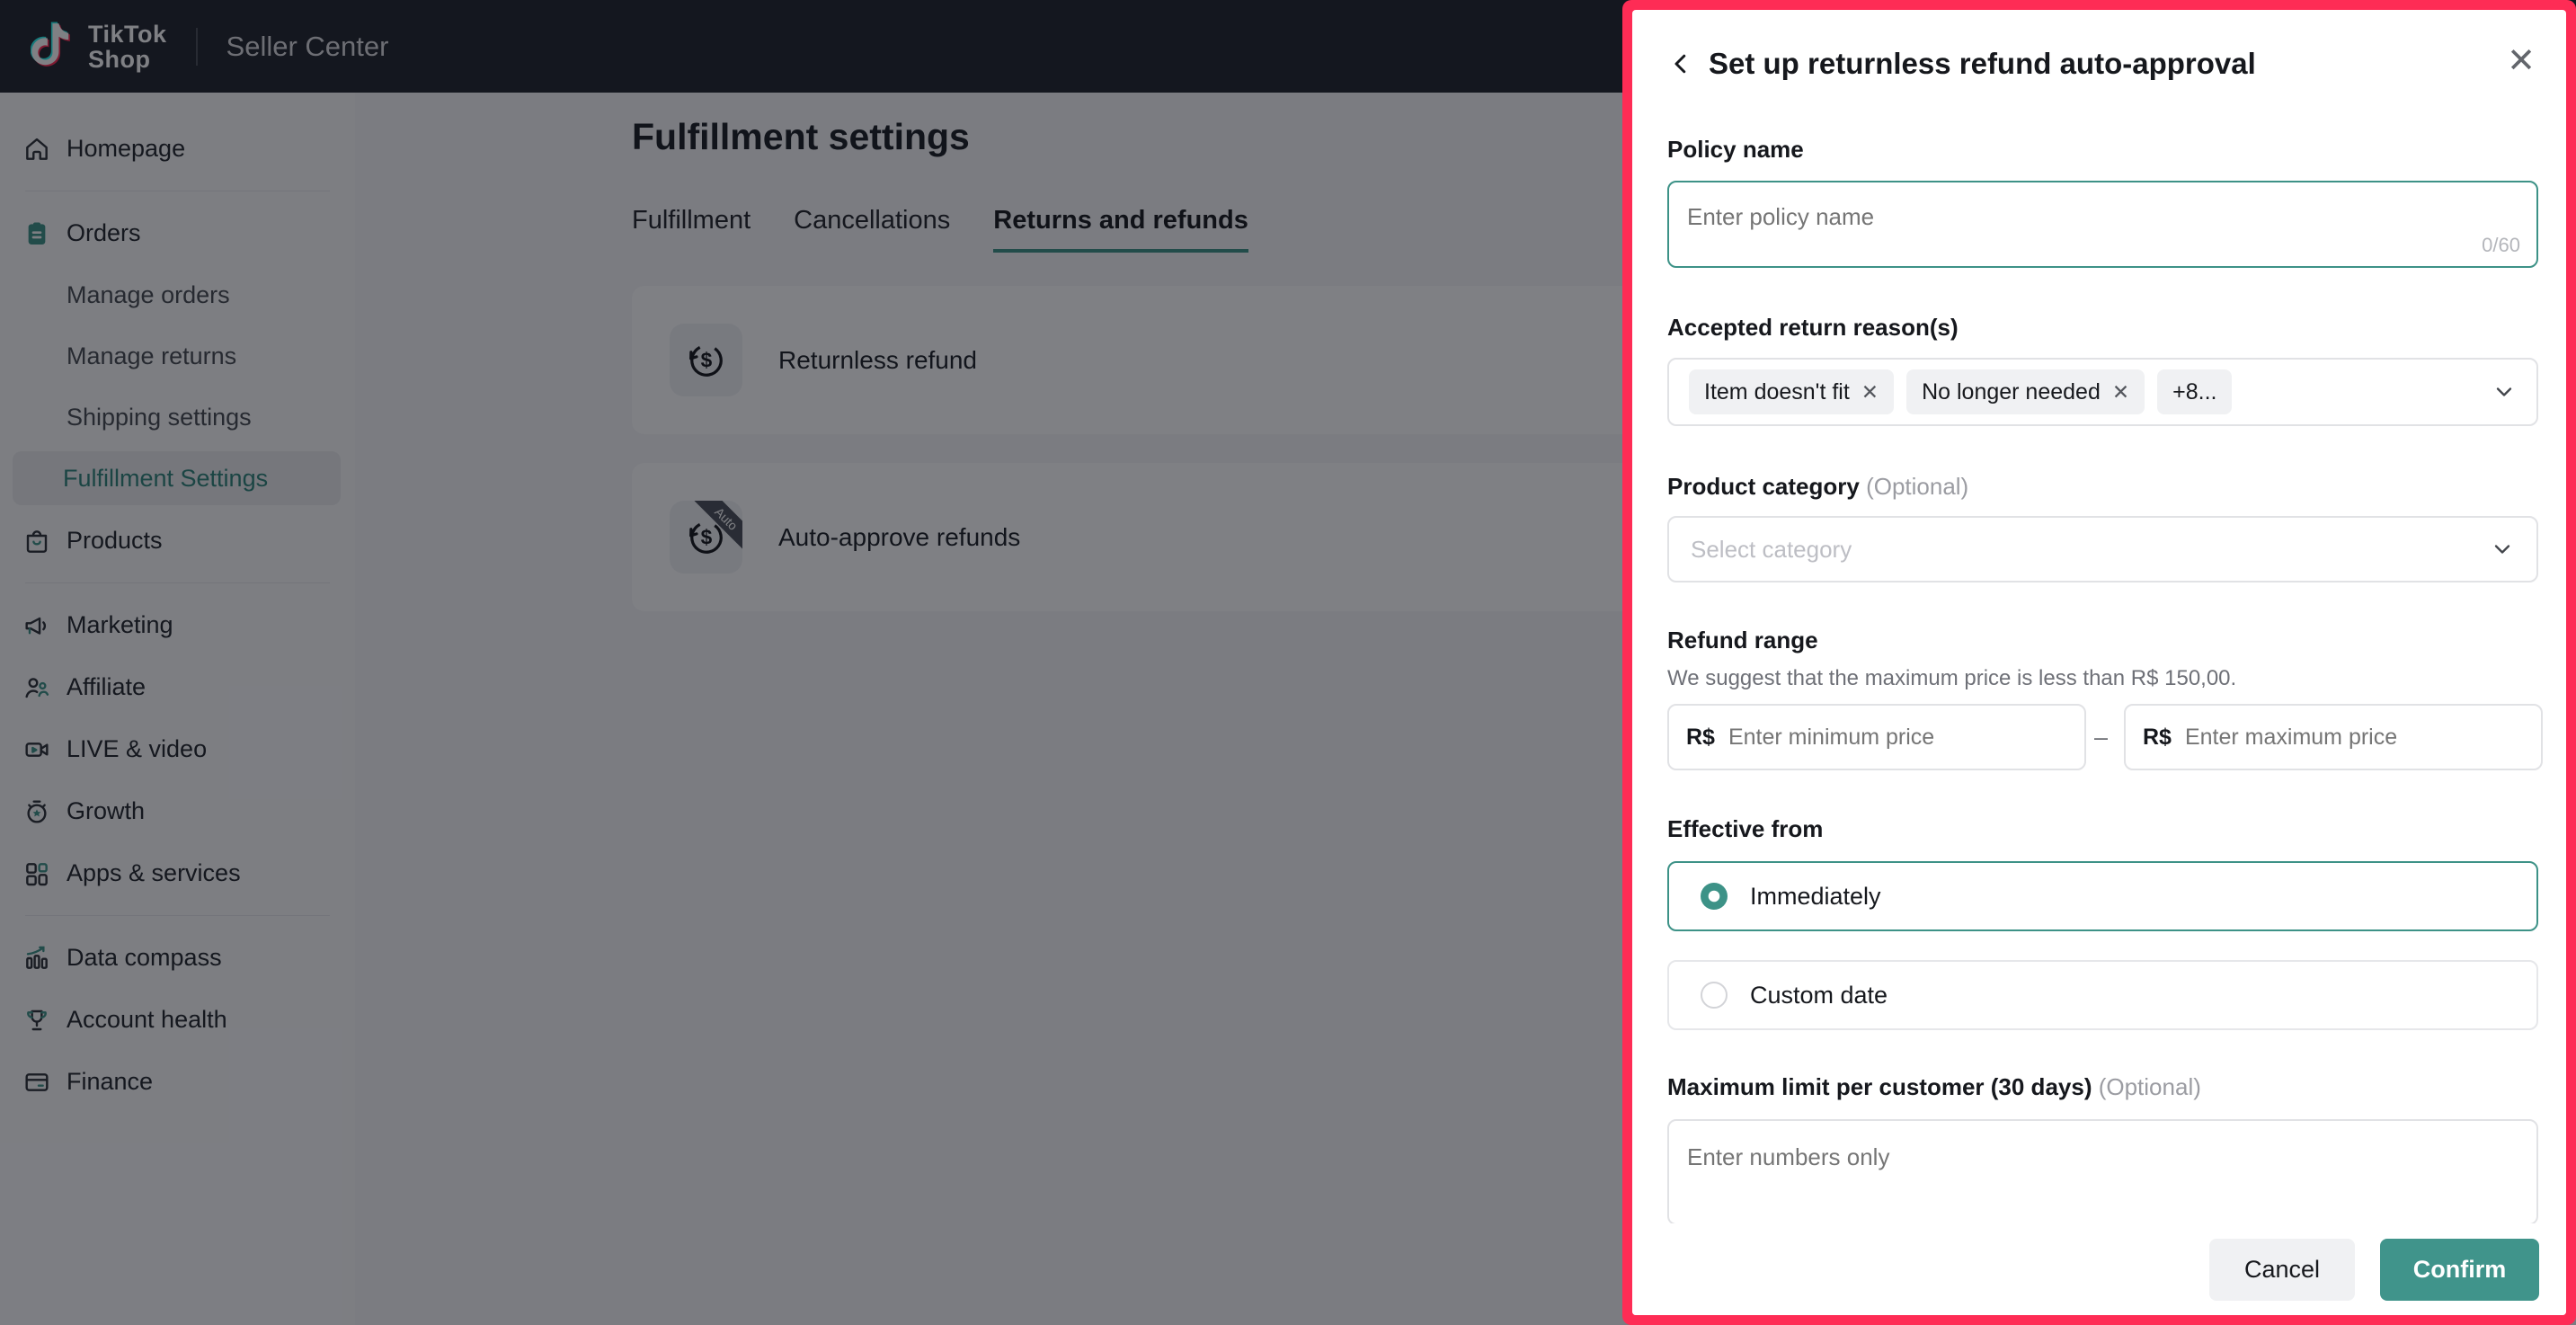  What do you see at coordinates (1819, 995) in the screenshot?
I see `option-label: Custom date` at bounding box center [1819, 995].